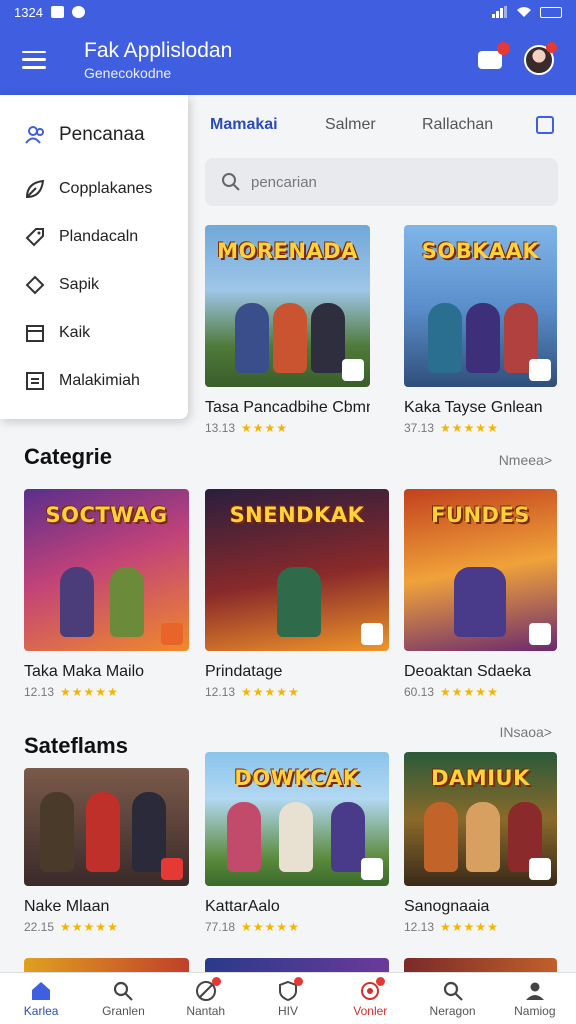 This screenshot has height=1024, width=576. What do you see at coordinates (78, 12) in the screenshot?
I see `sync-icon` at bounding box center [78, 12].